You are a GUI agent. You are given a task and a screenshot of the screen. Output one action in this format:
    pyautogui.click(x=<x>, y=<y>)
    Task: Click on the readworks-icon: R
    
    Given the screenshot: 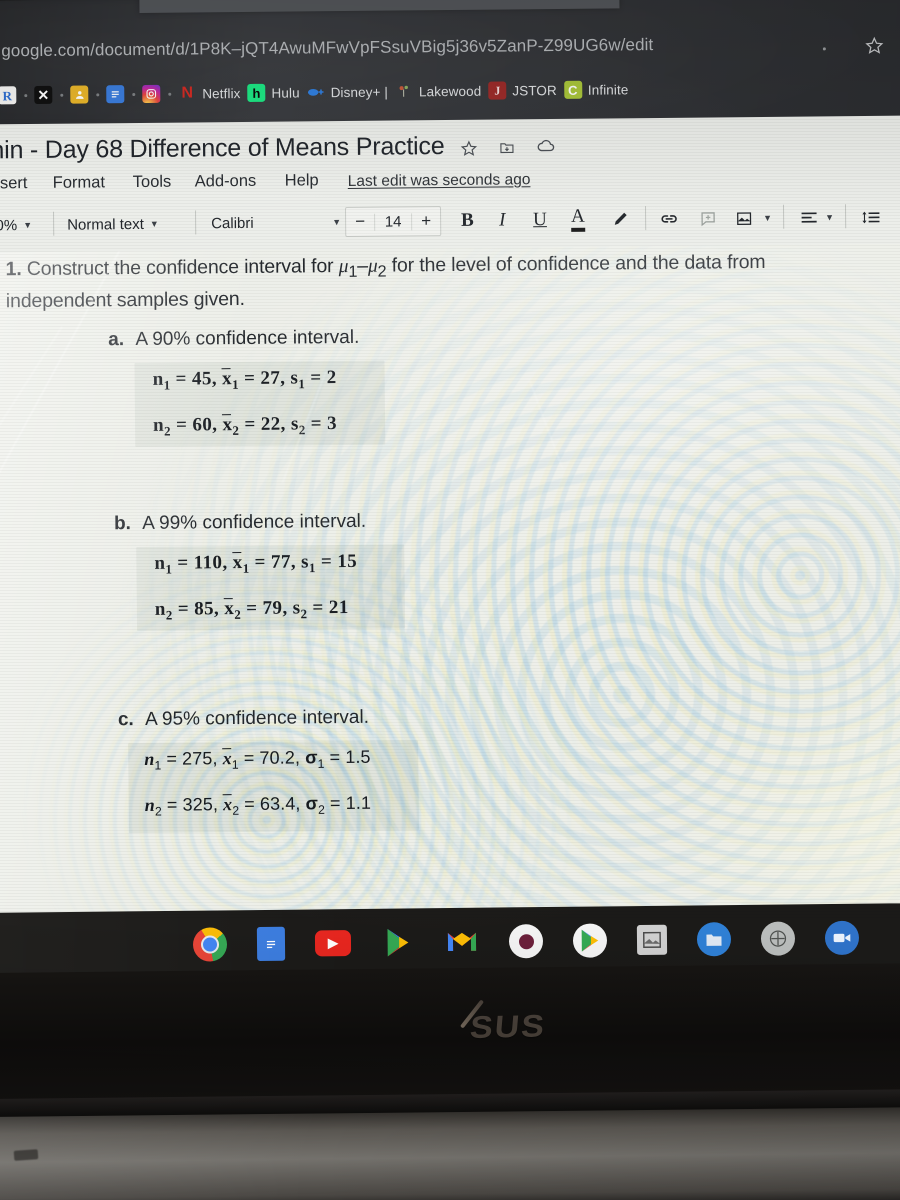 What is the action you would take?
    pyautogui.click(x=8, y=95)
    